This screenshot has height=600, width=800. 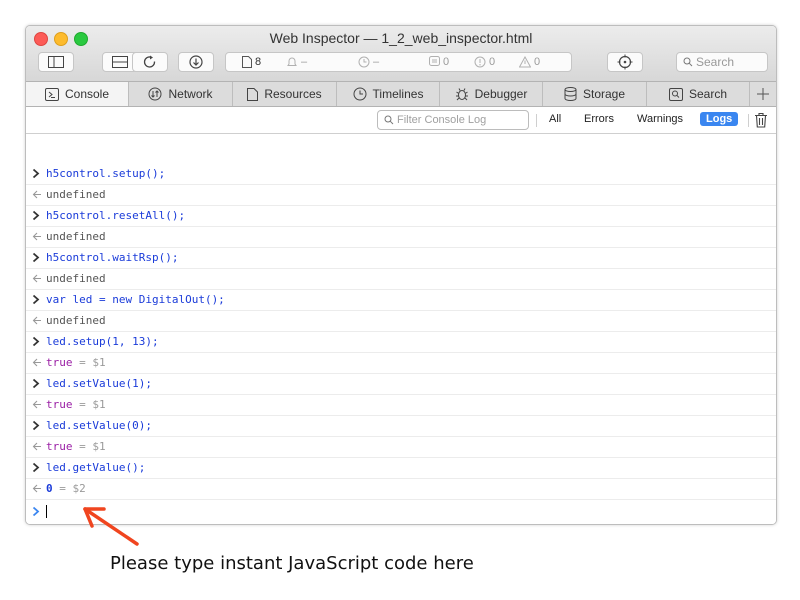 What do you see at coordinates (480, 62) in the screenshot?
I see `error-icon` at bounding box center [480, 62].